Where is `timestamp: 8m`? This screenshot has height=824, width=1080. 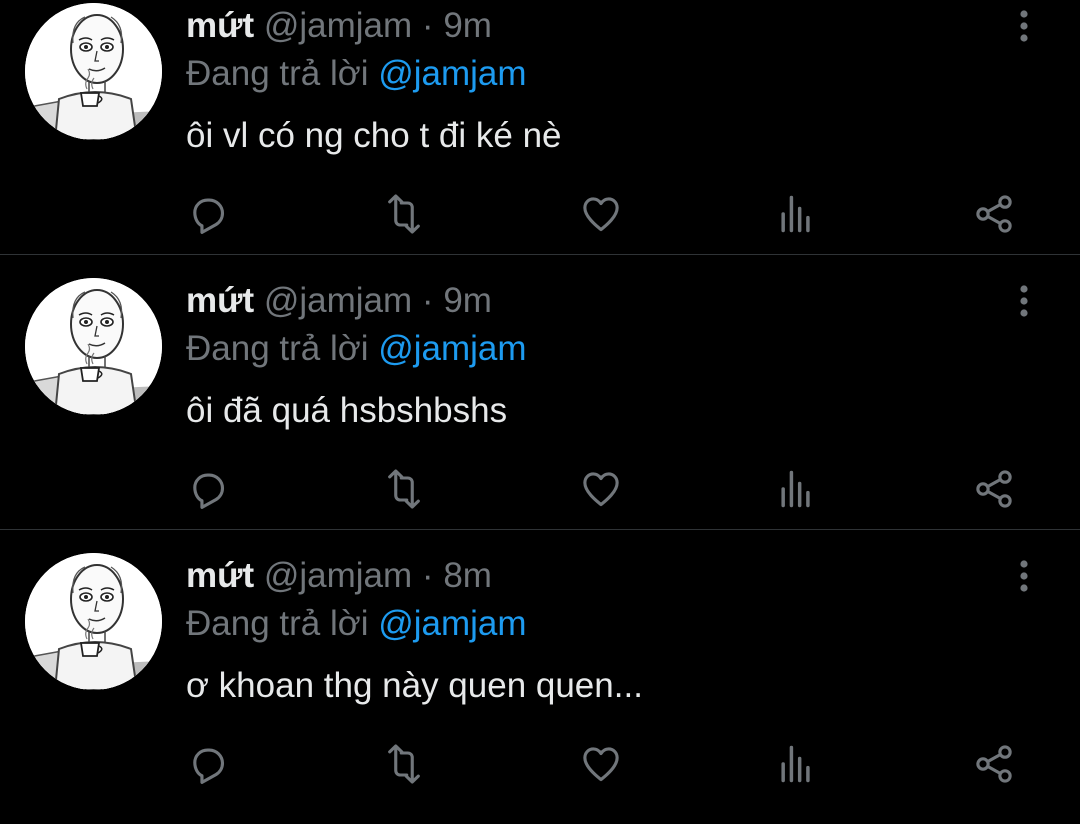
timestamp: 8m is located at coordinates (467, 575).